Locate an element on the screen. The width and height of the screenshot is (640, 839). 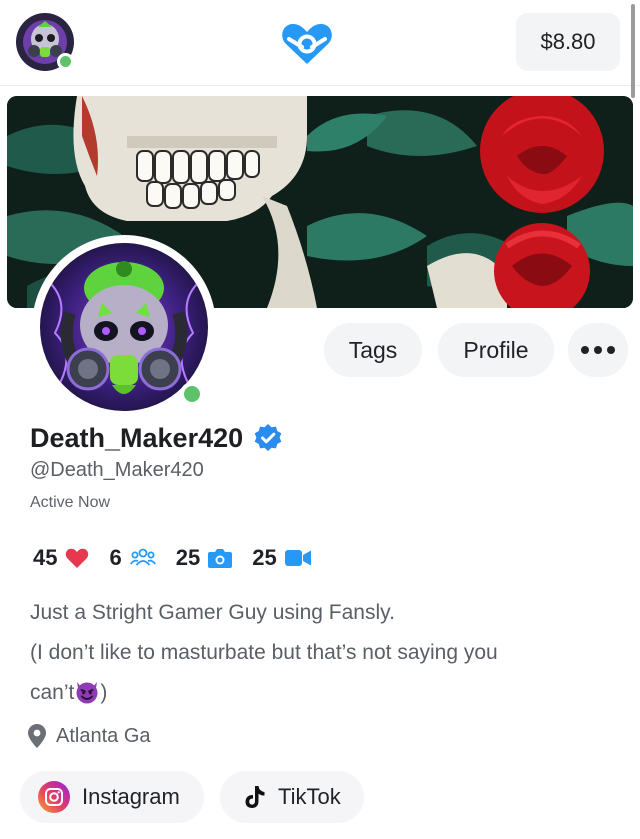
instagram-link: Instagram is located at coordinates (112, 797).